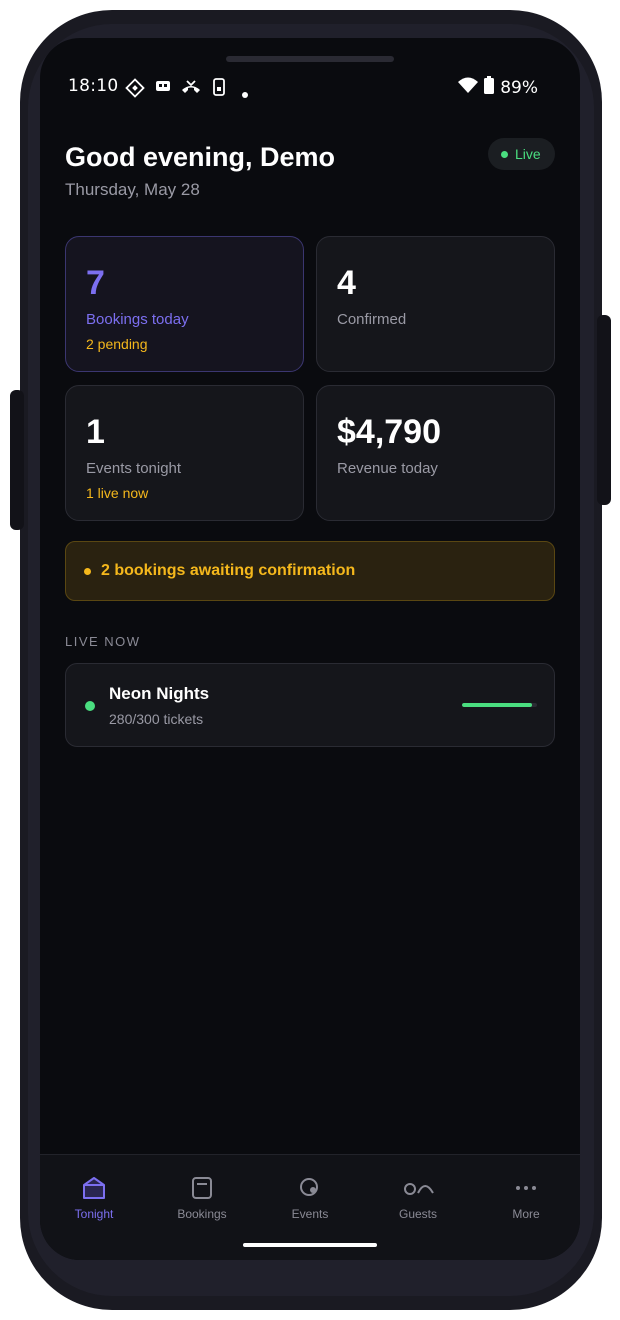  Describe the element at coordinates (132, 189) in the screenshot. I see `date-subtitle: Thursday, May 28` at that location.